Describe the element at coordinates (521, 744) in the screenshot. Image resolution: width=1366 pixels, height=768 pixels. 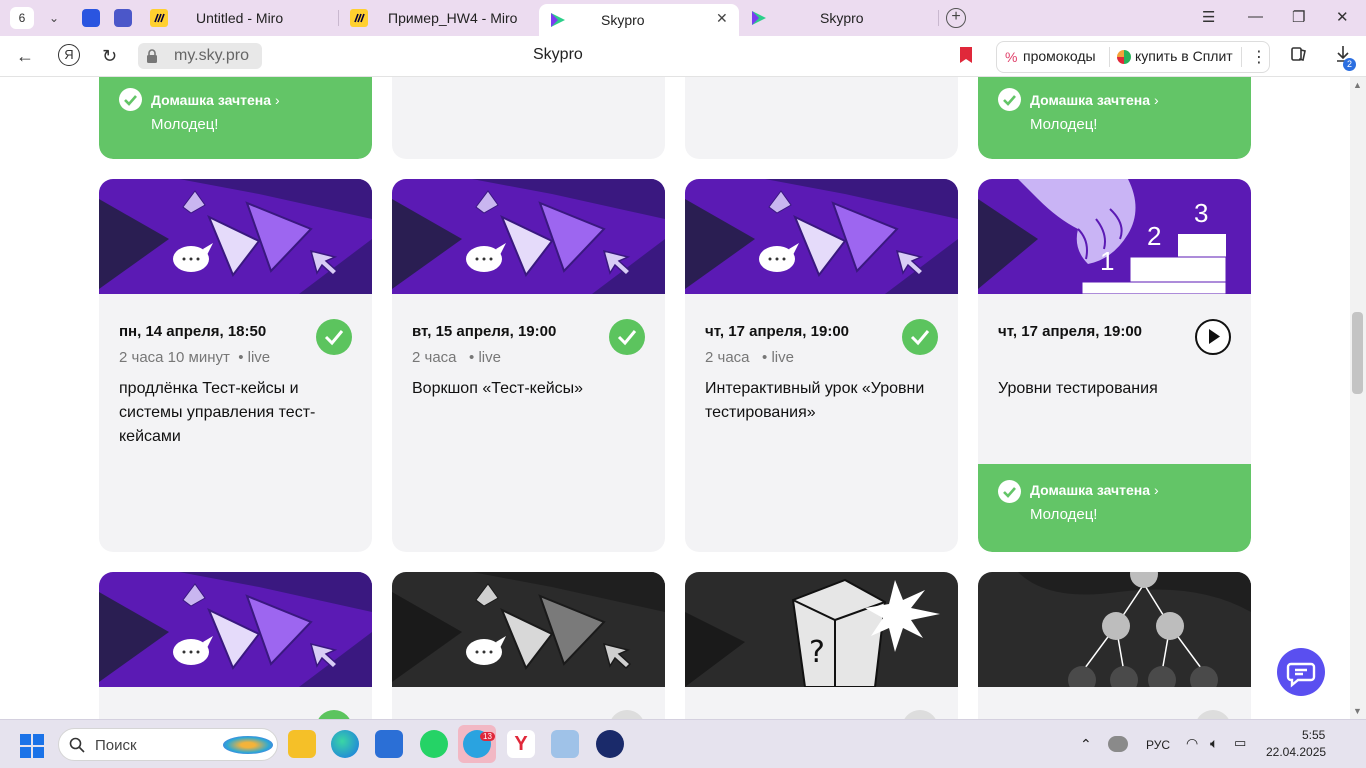
I see `yandex-browser-icon: Y` at that location.